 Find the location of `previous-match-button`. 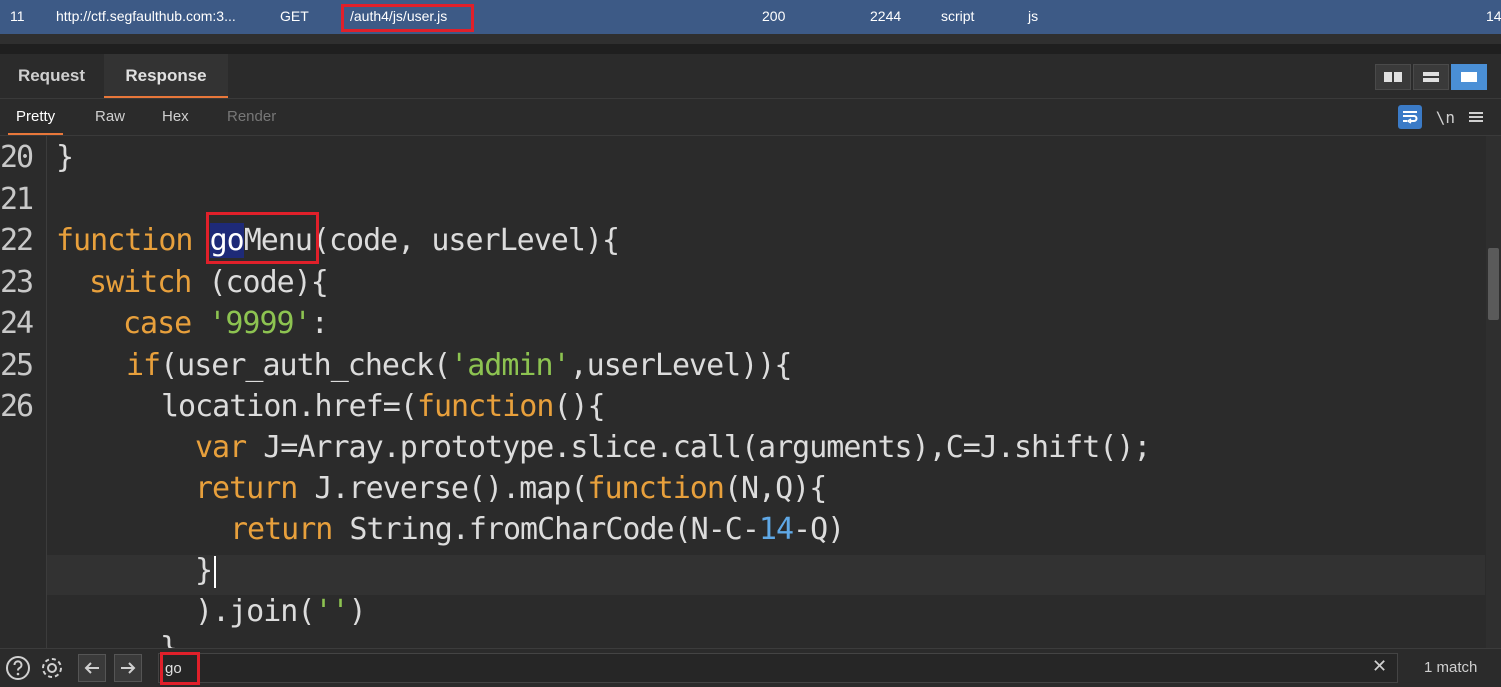

previous-match-button is located at coordinates (92, 668).